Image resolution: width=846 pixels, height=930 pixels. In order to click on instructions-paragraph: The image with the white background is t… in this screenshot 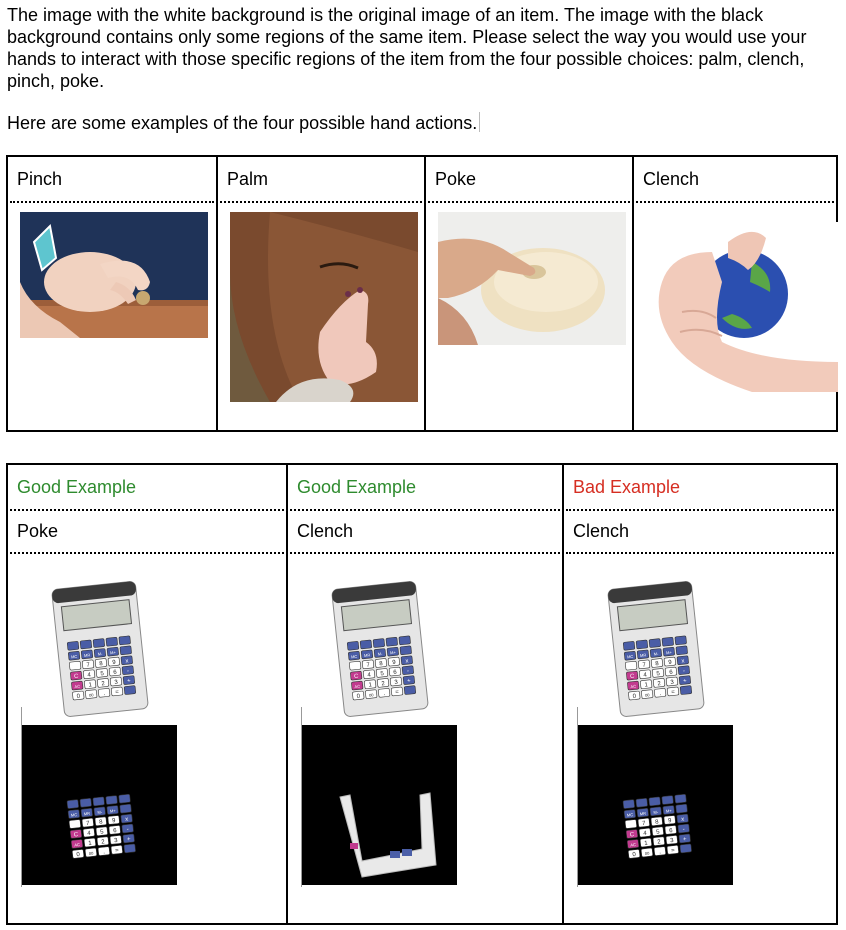, I will do `click(407, 48)`.